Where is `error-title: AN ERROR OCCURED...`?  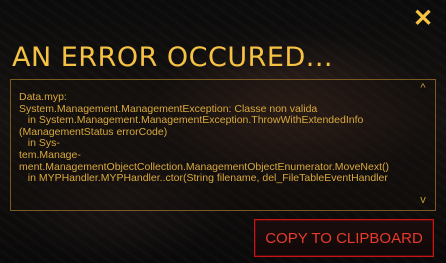 error-title: AN ERROR OCCURED... is located at coordinates (173, 57).